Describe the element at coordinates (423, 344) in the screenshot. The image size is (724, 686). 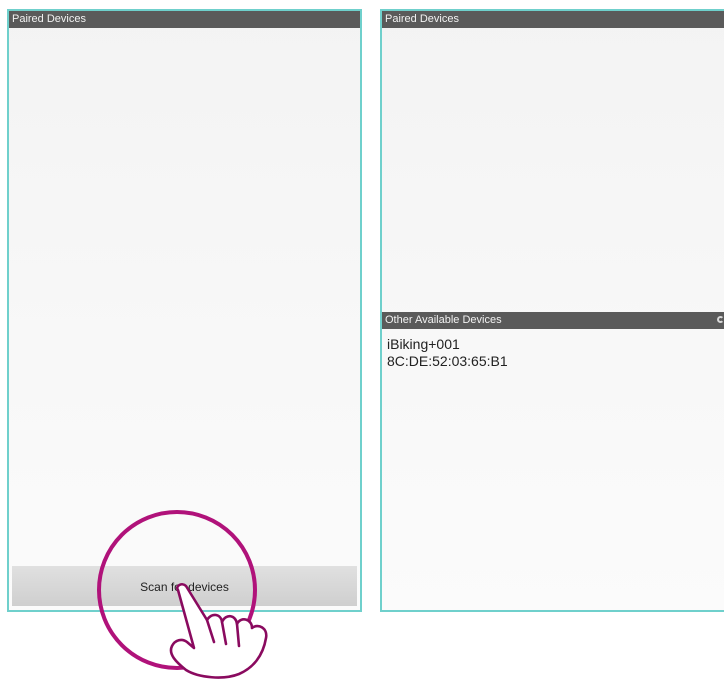
I see `device-name: iBiking+001` at that location.